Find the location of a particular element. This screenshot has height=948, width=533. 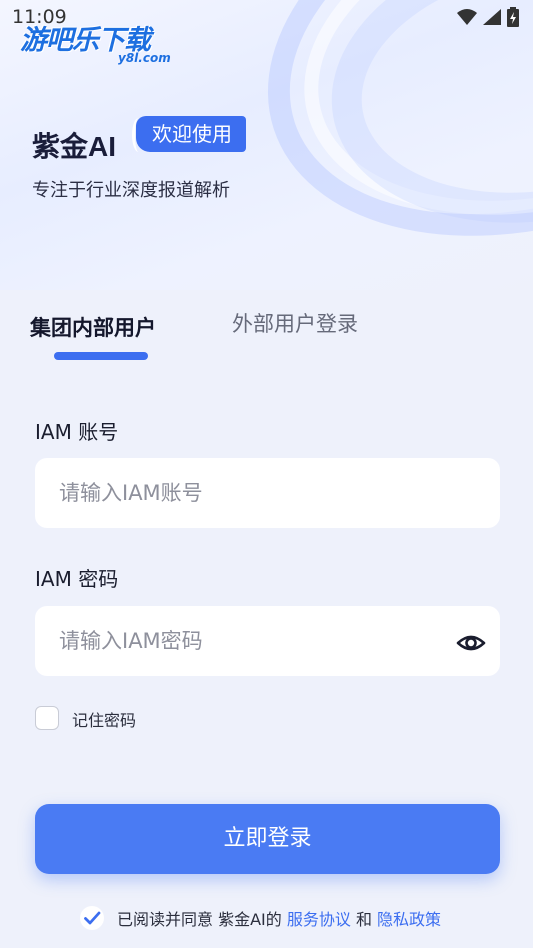

agreement-checkbox-checked-icon is located at coordinates (92, 918).